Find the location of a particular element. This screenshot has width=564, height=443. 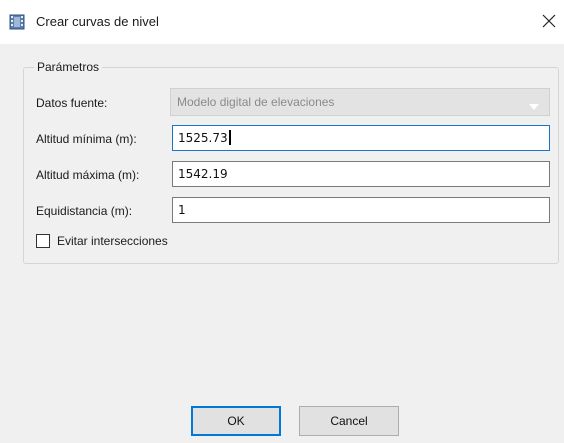

equidistance-value: 1 is located at coordinates (182, 210).